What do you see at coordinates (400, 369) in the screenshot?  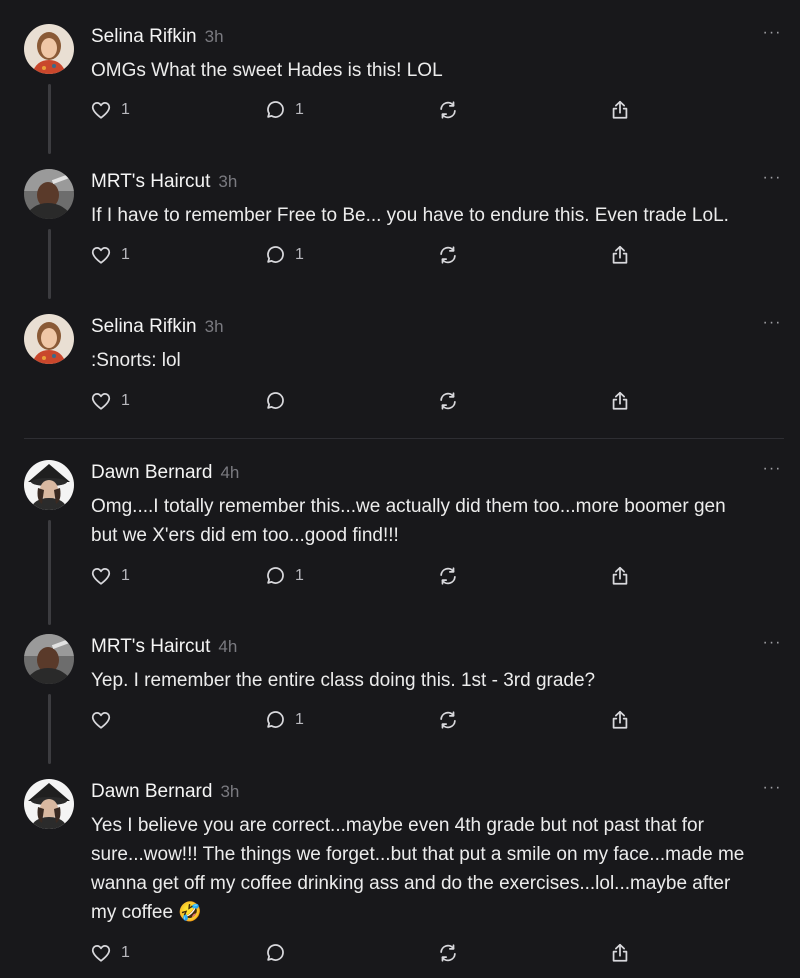 I see `post: Selina Rifkin 3h ··· :Snorts: lol 1` at bounding box center [400, 369].